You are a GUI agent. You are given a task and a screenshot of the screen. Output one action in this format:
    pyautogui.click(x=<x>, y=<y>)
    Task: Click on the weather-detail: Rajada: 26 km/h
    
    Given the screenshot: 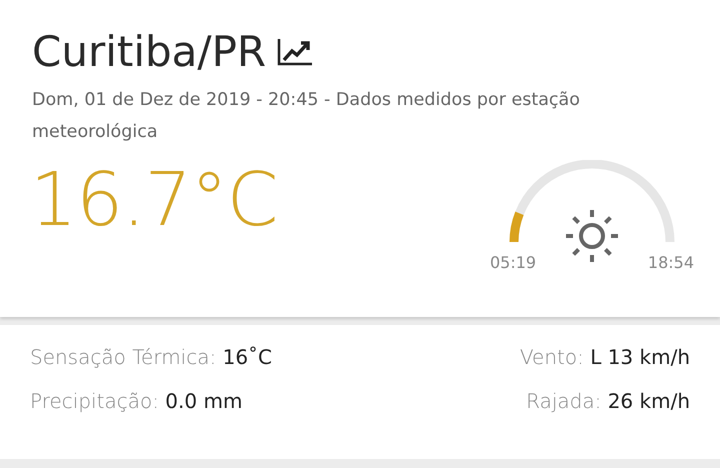 What is the action you would take?
    pyautogui.click(x=607, y=401)
    